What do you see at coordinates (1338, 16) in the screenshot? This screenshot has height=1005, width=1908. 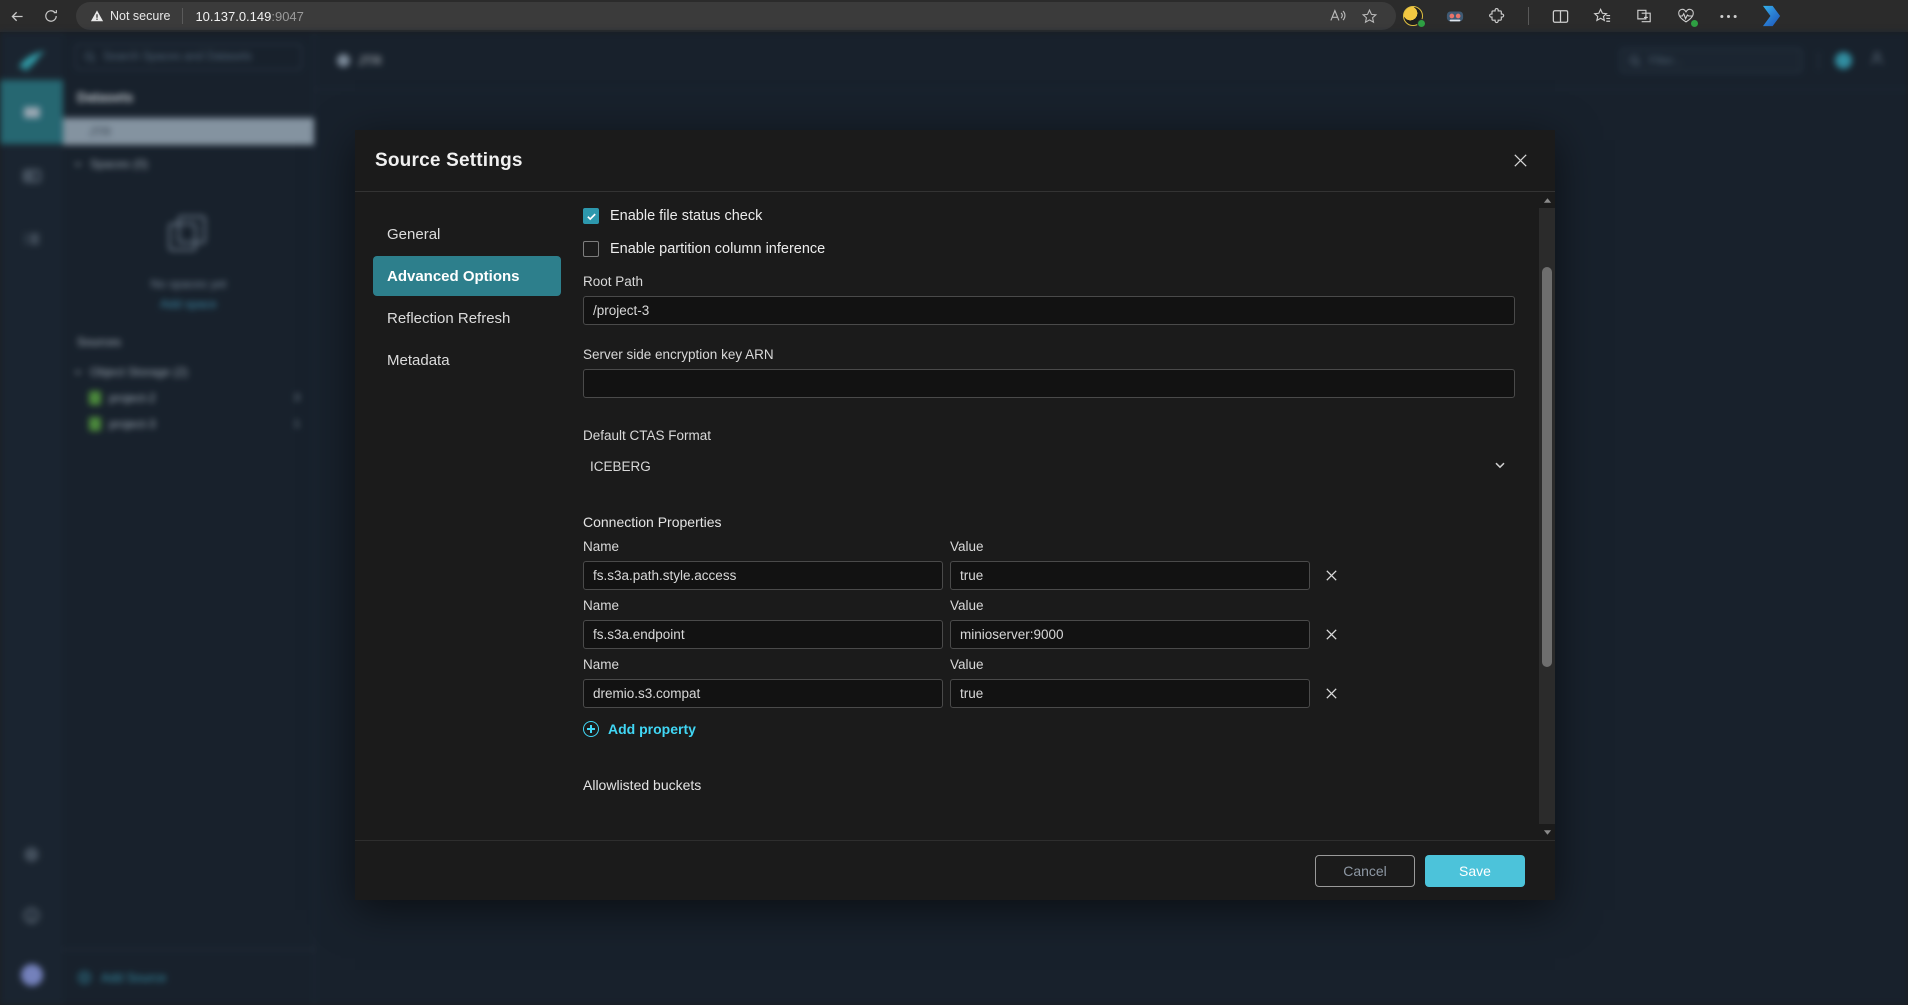 I see `read-aloud-icon` at bounding box center [1338, 16].